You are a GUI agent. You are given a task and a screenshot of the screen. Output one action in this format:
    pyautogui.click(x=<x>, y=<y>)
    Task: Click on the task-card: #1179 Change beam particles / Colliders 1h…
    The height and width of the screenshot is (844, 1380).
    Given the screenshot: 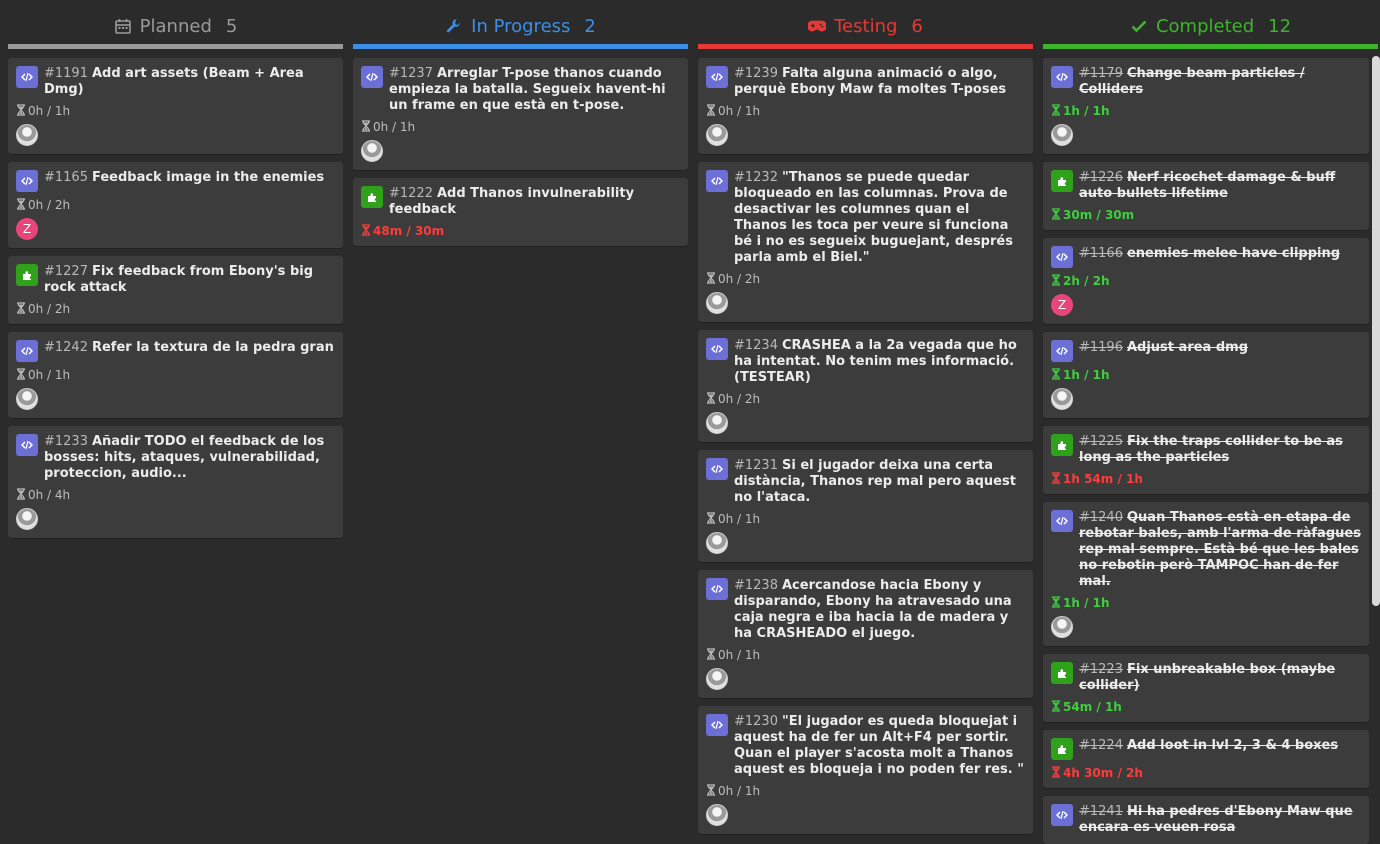 What is the action you would take?
    pyautogui.click(x=1206, y=106)
    